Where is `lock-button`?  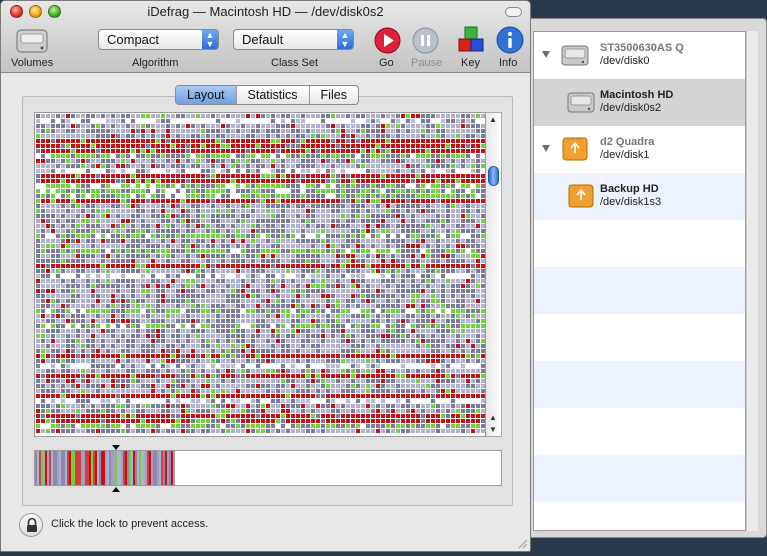
lock-button is located at coordinates (31, 525).